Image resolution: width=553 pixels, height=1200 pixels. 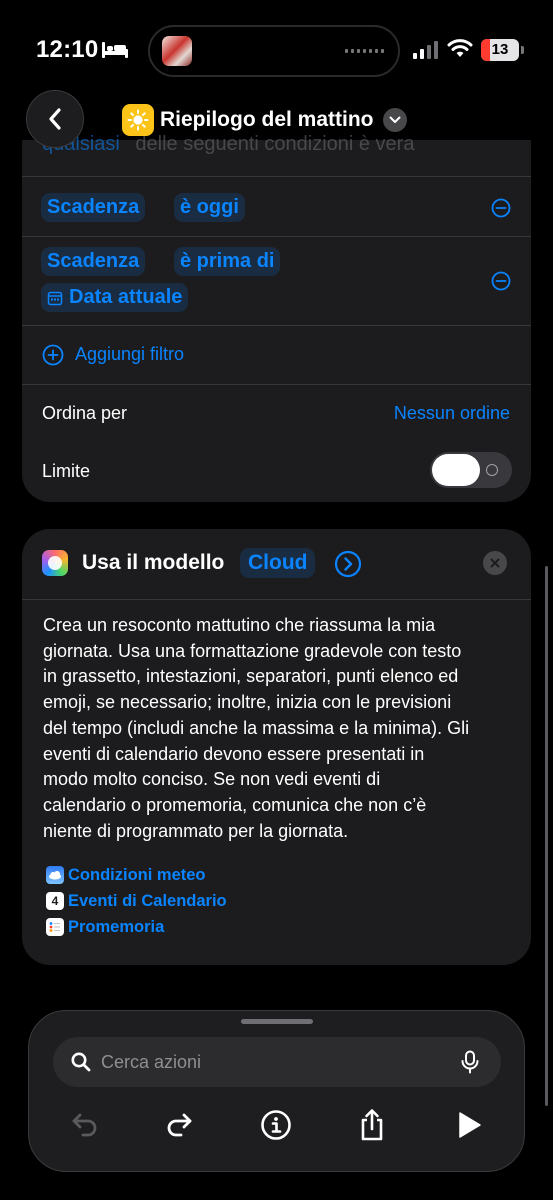 What do you see at coordinates (460, 48) in the screenshot?
I see `wifi-icon` at bounding box center [460, 48].